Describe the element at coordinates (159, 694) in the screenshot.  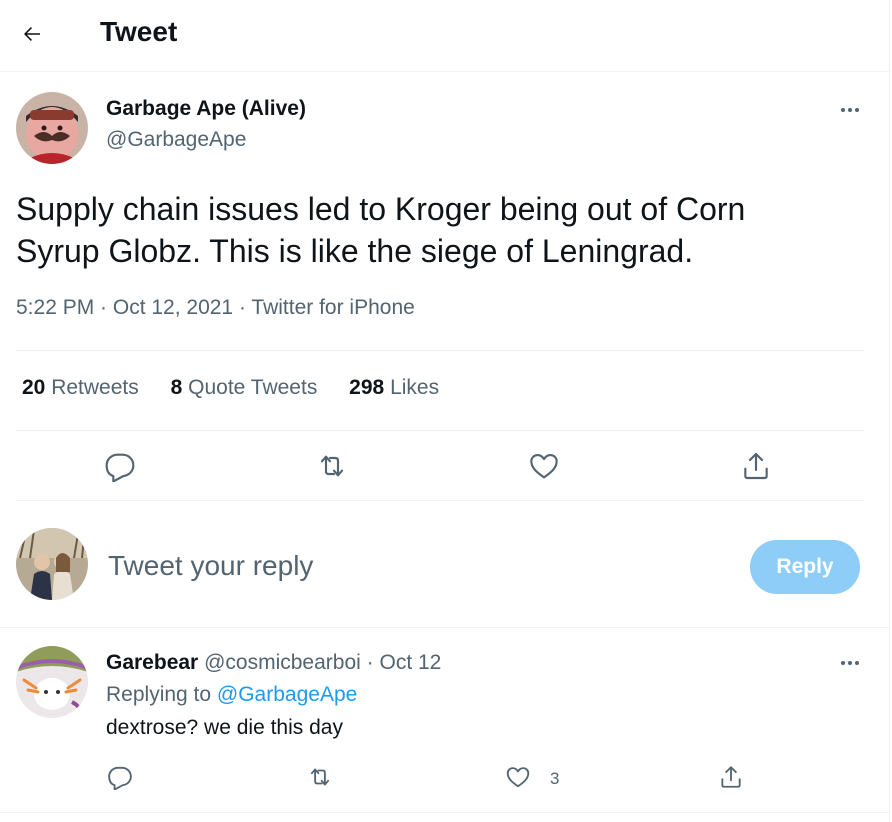
I see `replying-to-label: Replying to` at that location.